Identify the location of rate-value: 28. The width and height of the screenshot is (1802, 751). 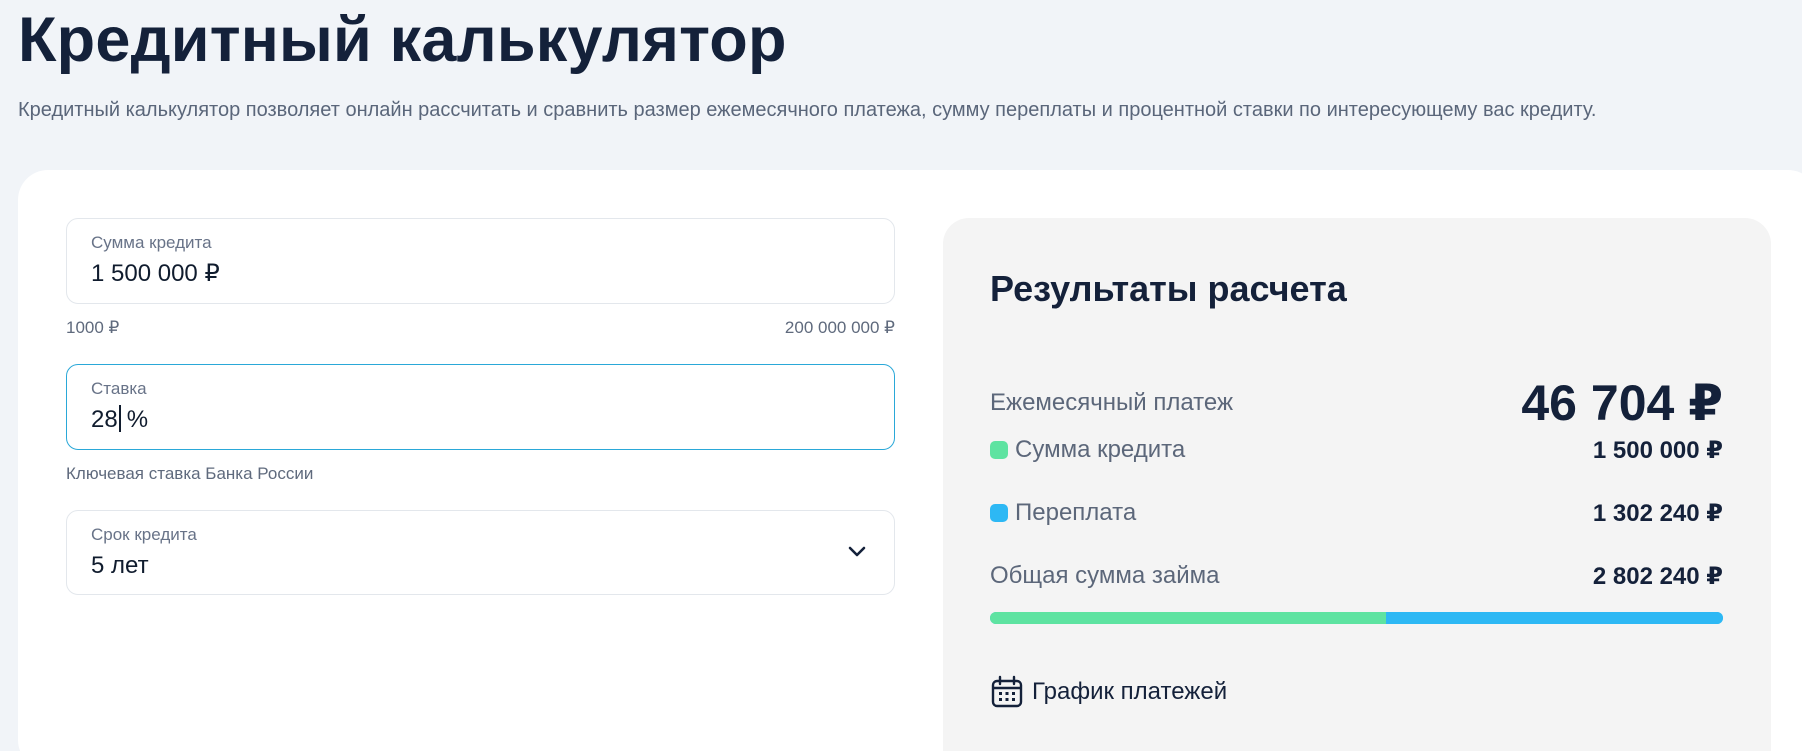
(104, 419).